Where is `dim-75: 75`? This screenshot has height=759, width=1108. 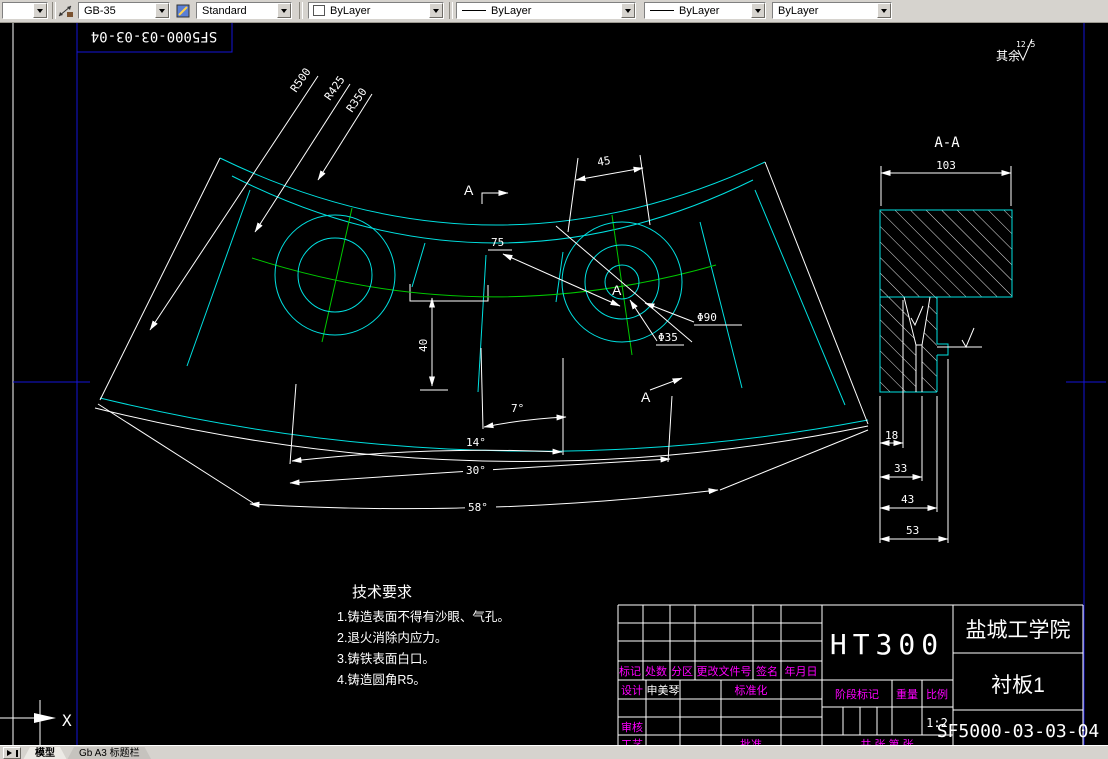
dim-75: 75 is located at coordinates (497, 242).